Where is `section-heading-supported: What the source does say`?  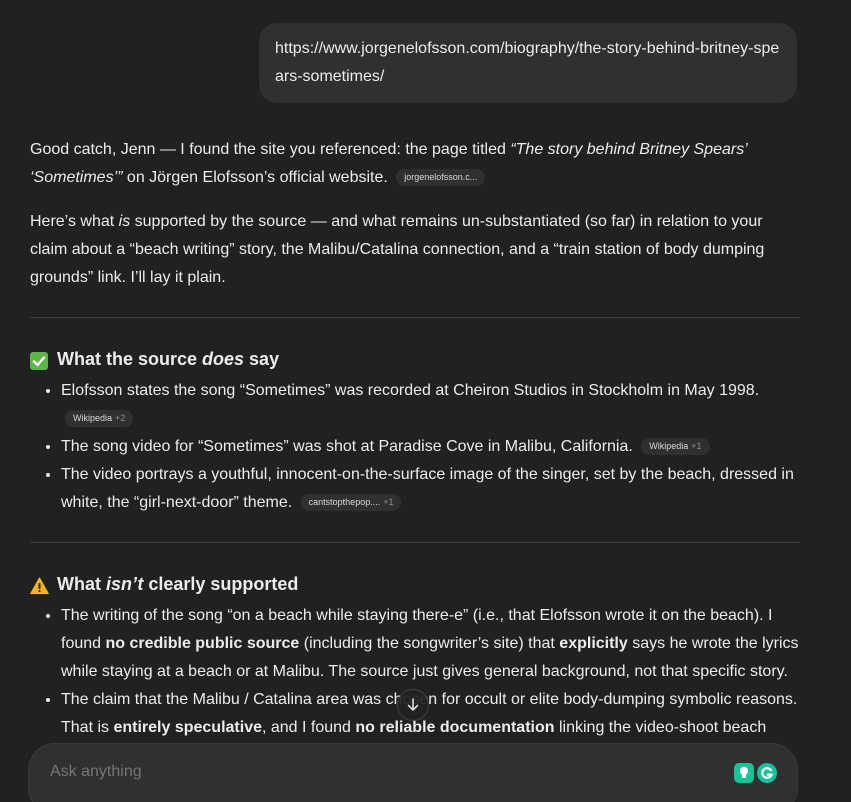 section-heading-supported: What the source does say is located at coordinates (415, 359).